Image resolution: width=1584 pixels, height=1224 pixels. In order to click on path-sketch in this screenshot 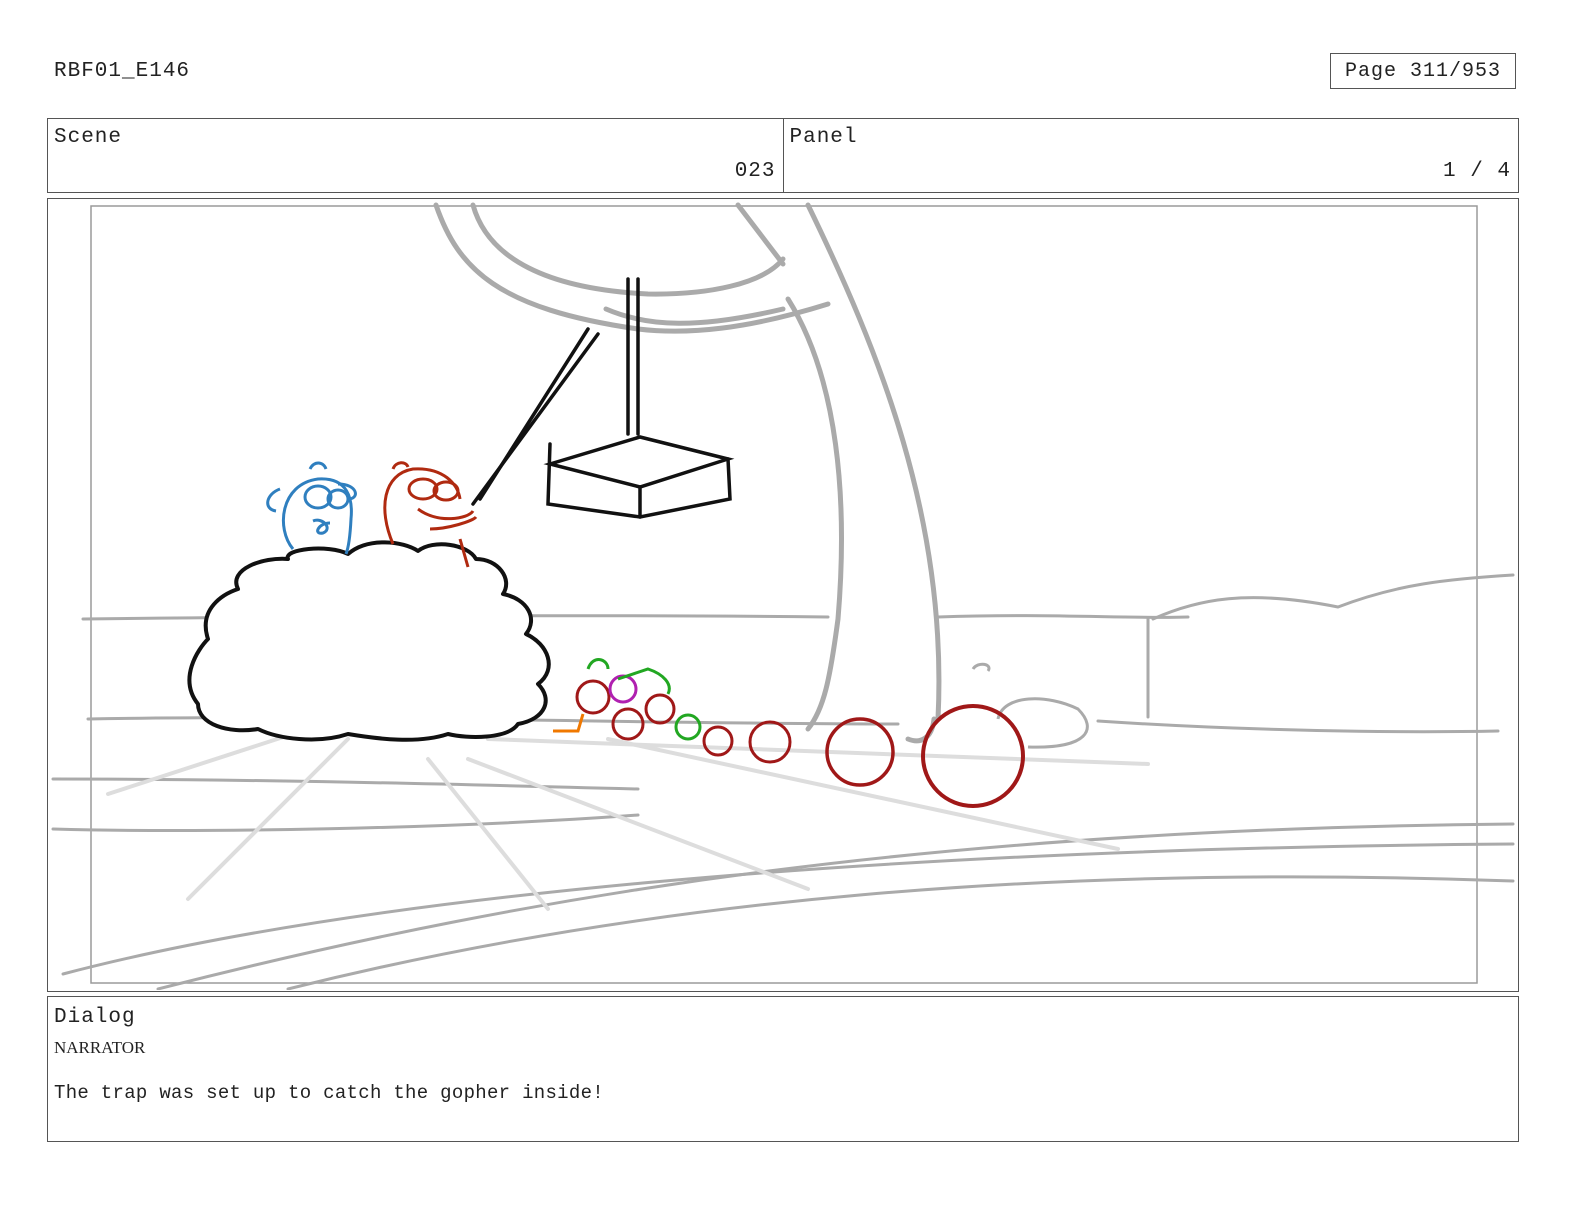, I will do `click(628, 819)`.